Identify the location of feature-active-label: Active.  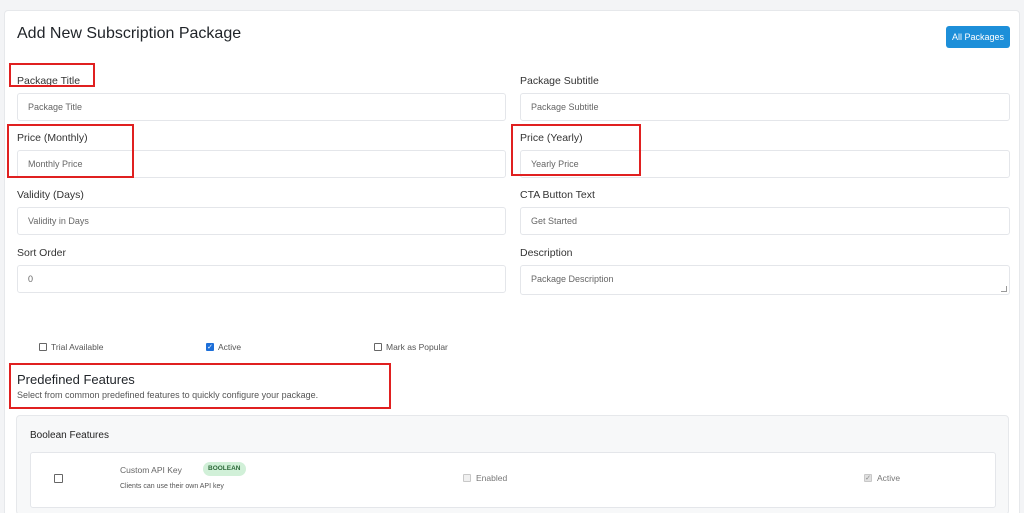
(889, 478).